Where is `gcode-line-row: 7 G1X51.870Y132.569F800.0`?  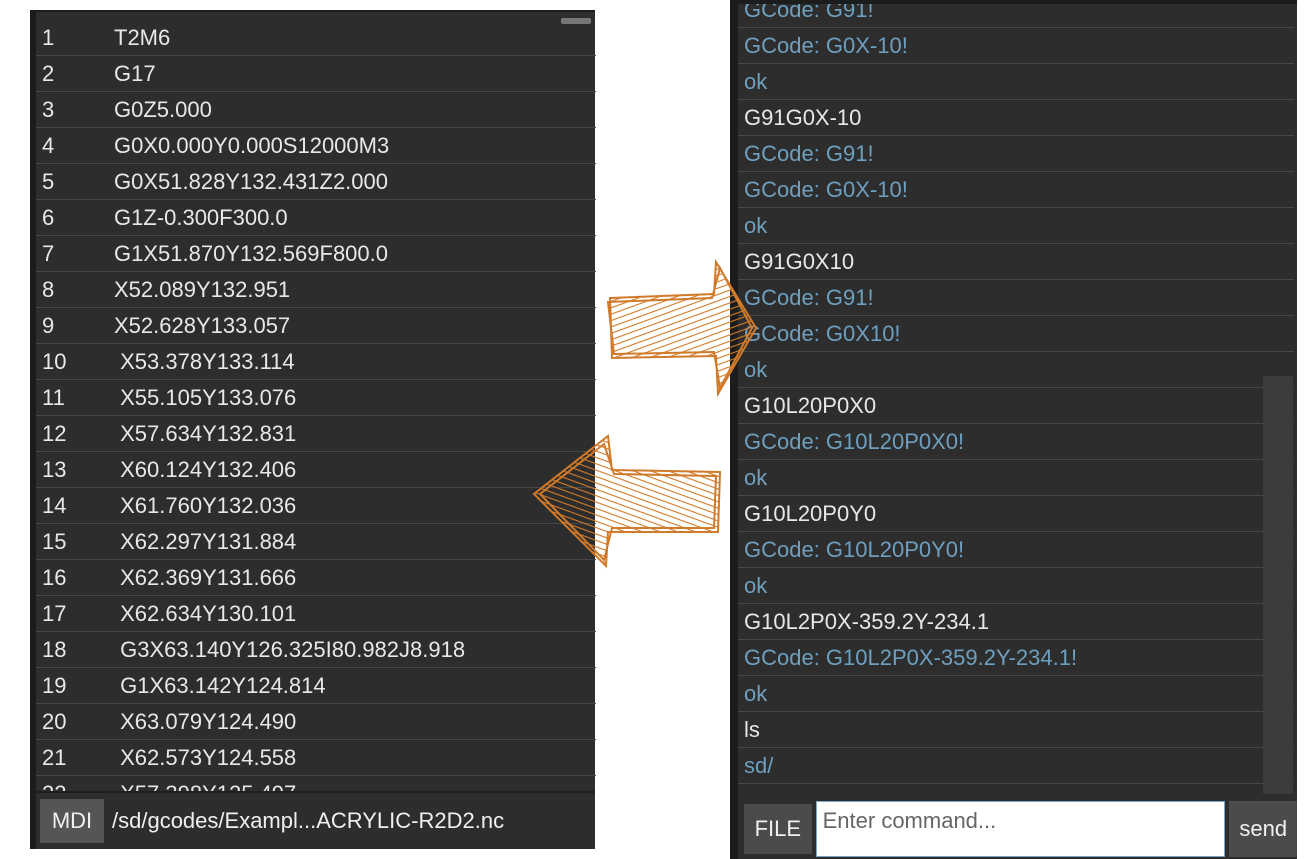 gcode-line-row: 7 G1X51.870Y132.569F800.0 is located at coordinates (316, 254).